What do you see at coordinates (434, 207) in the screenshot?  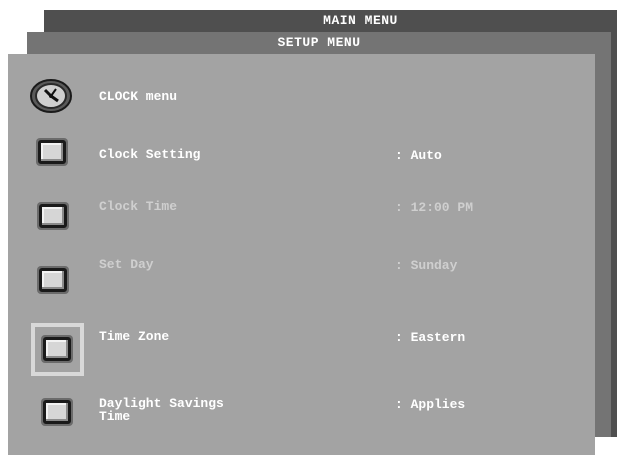 I see `clock-time-value: : 12:00 PM` at bounding box center [434, 207].